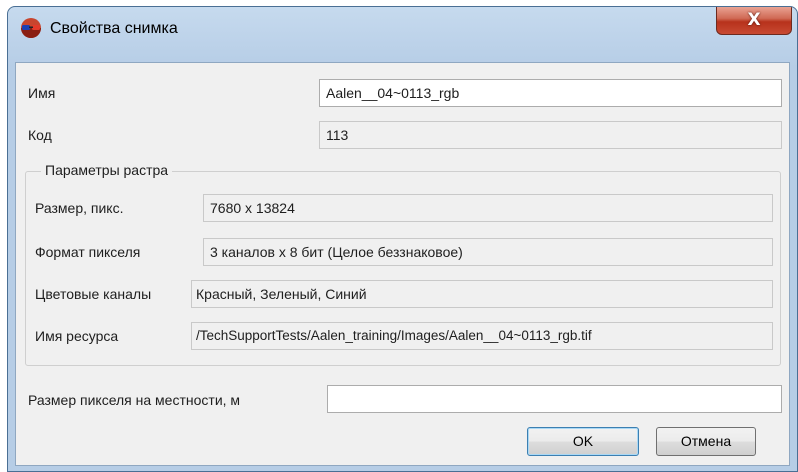  Describe the element at coordinates (550, 93) in the screenshot. I see `name-input: Aalen__04~0113_rgb` at that location.